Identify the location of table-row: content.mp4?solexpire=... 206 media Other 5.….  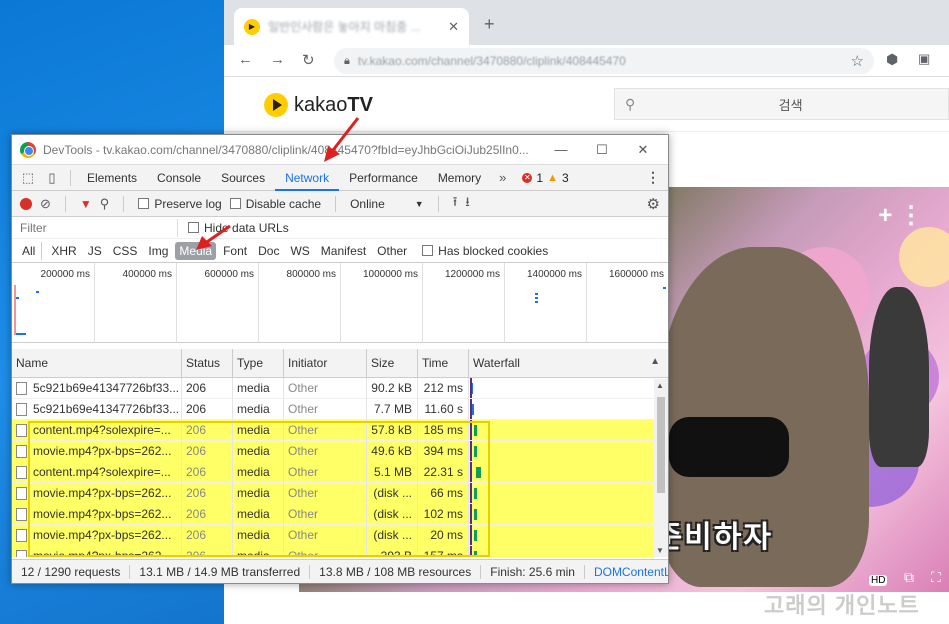
(340, 472).